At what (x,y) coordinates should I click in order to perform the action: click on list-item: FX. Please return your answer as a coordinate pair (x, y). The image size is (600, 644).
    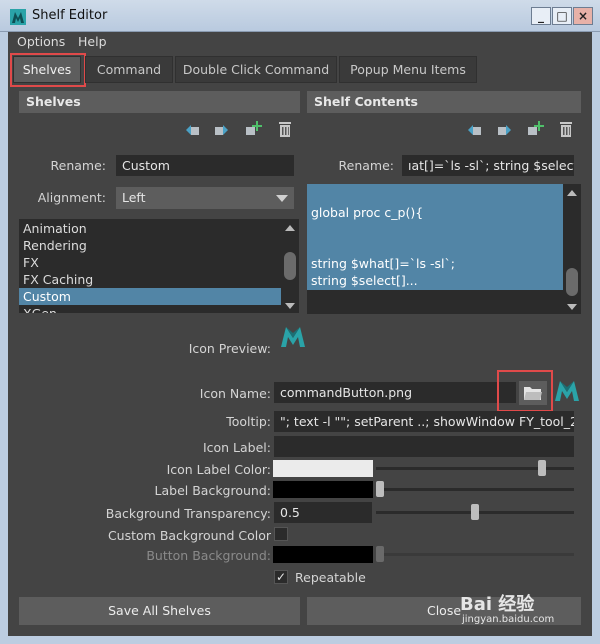
    Looking at the image, I should click on (150, 262).